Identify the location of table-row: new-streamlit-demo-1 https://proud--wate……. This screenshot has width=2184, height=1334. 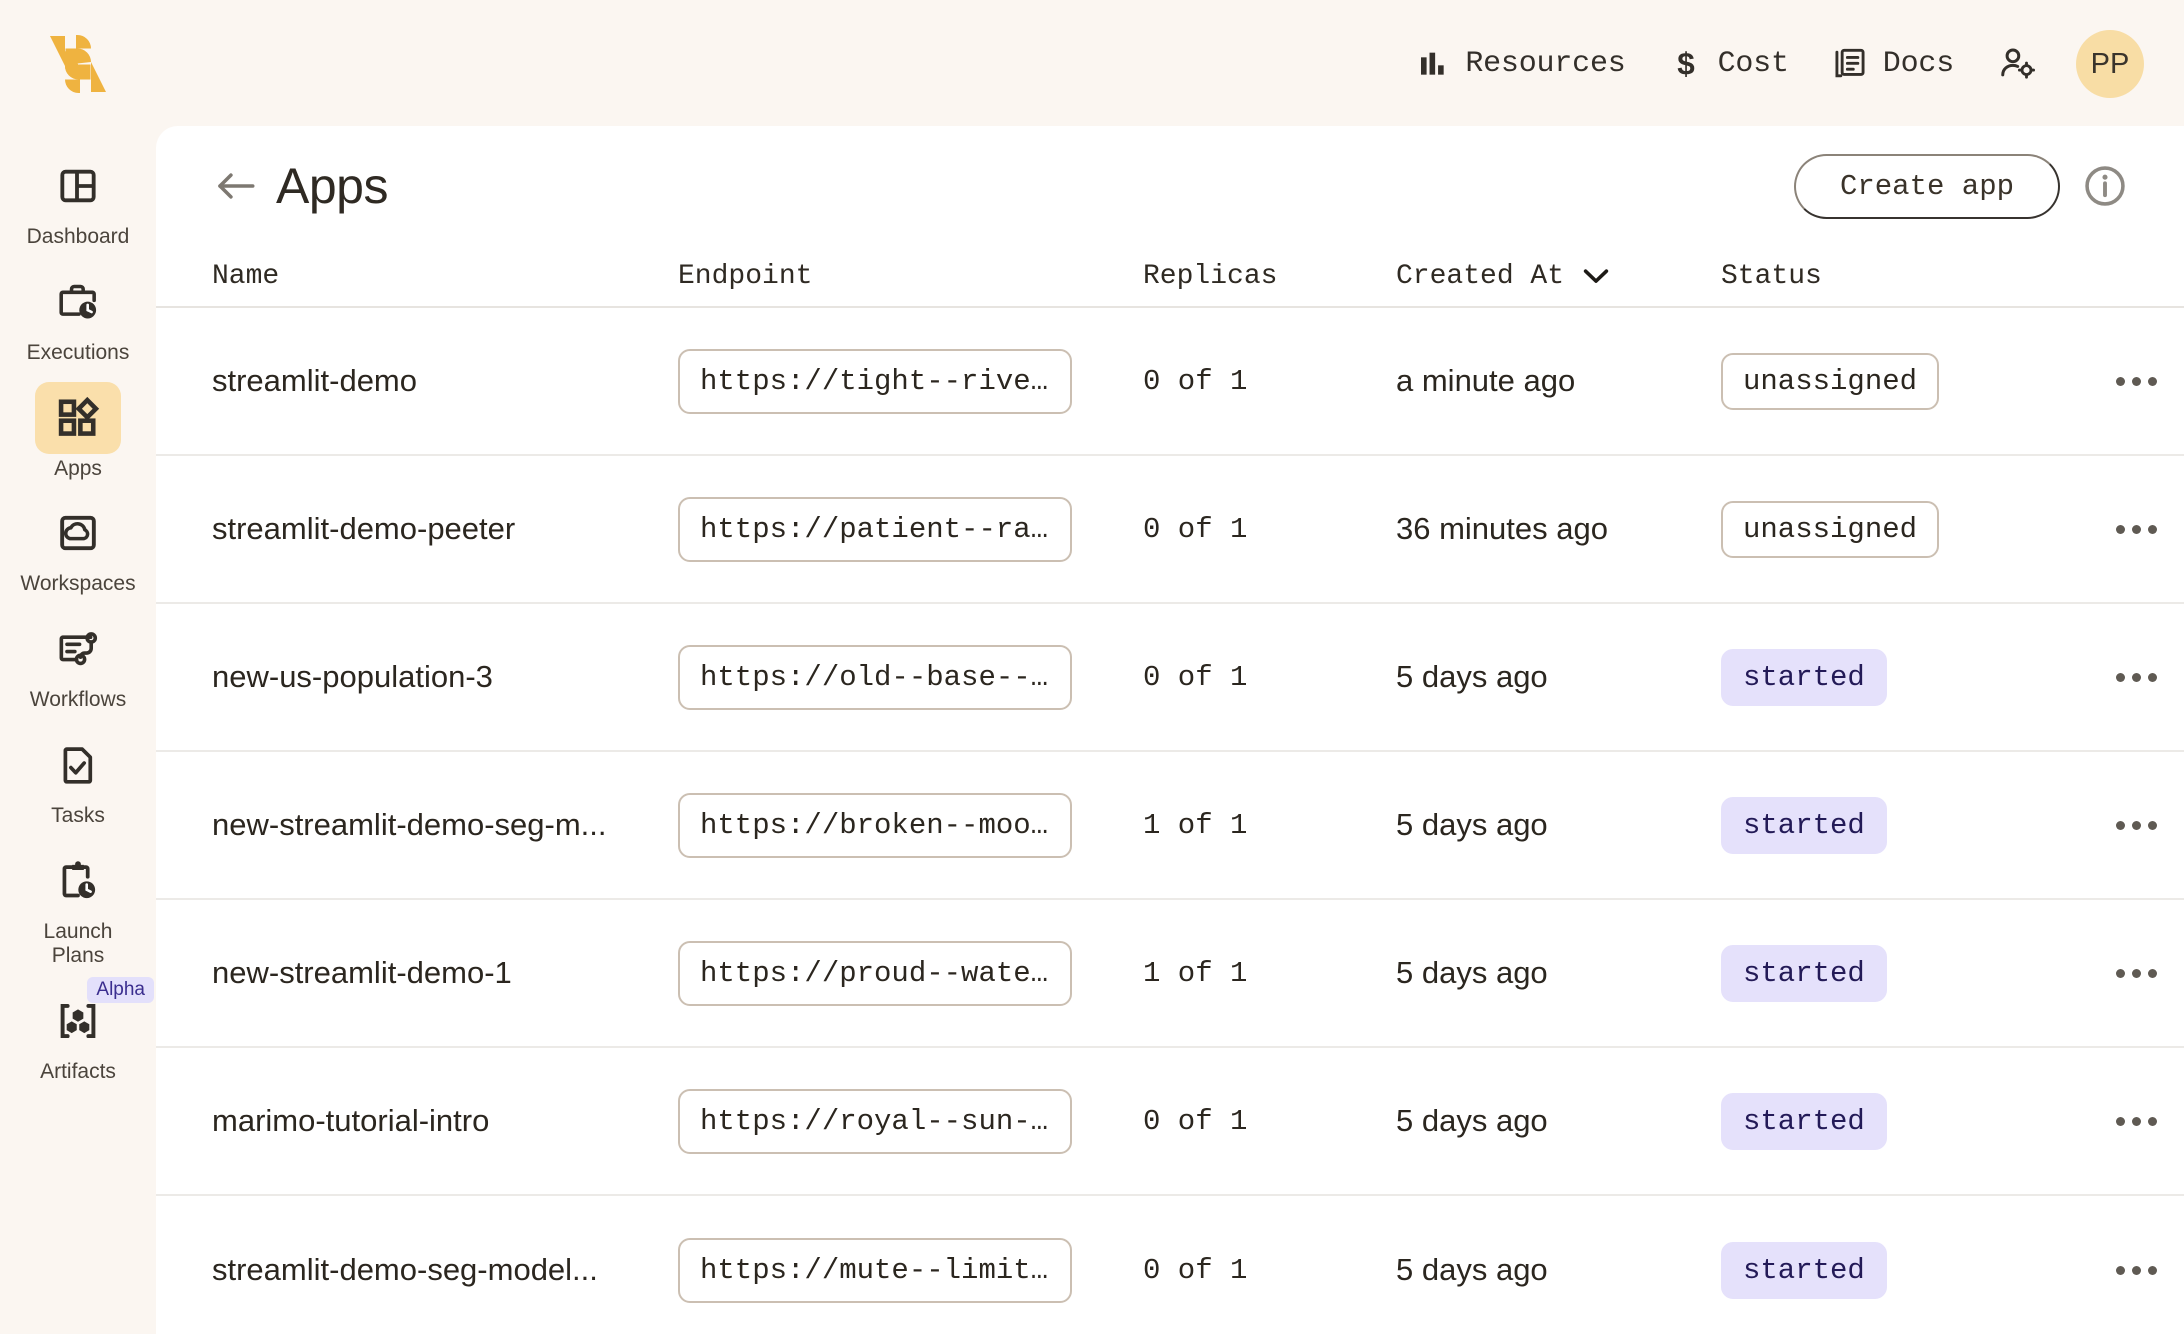
(1170, 974).